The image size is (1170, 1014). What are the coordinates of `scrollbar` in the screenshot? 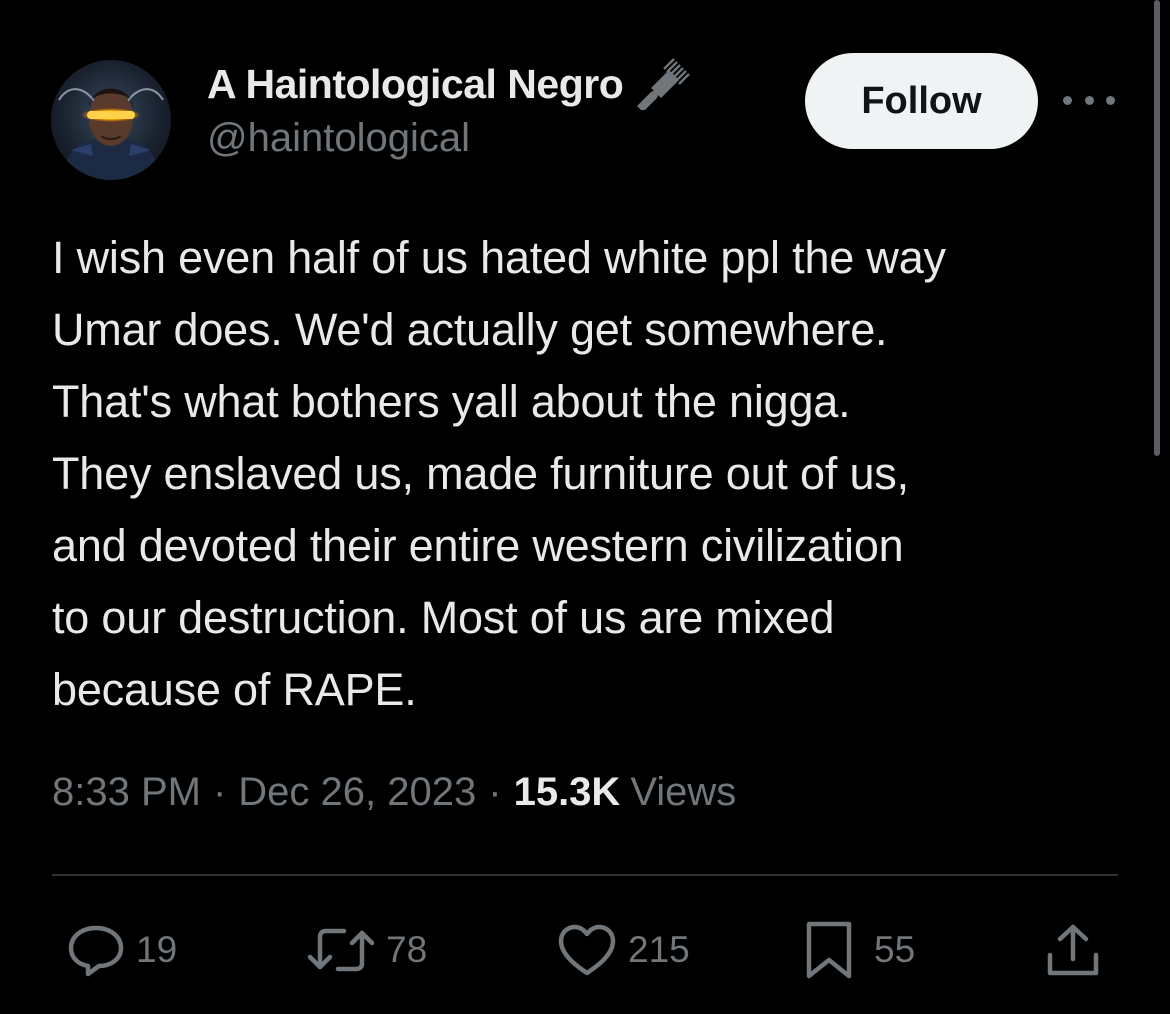 It's located at (1157, 228).